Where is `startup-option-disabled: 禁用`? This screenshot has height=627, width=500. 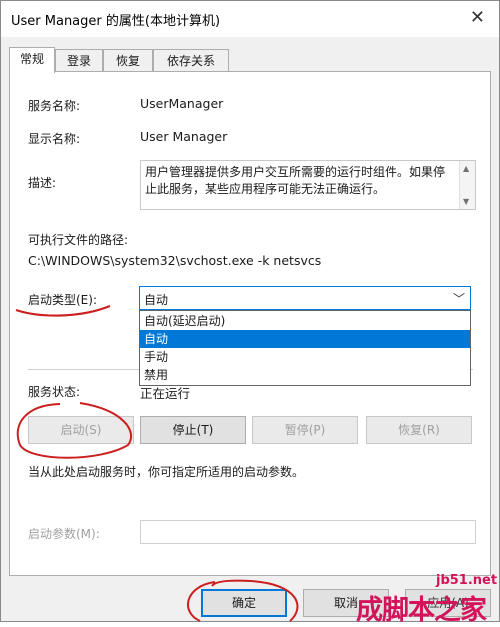
startup-option-disabled: 禁用 is located at coordinates (305, 375).